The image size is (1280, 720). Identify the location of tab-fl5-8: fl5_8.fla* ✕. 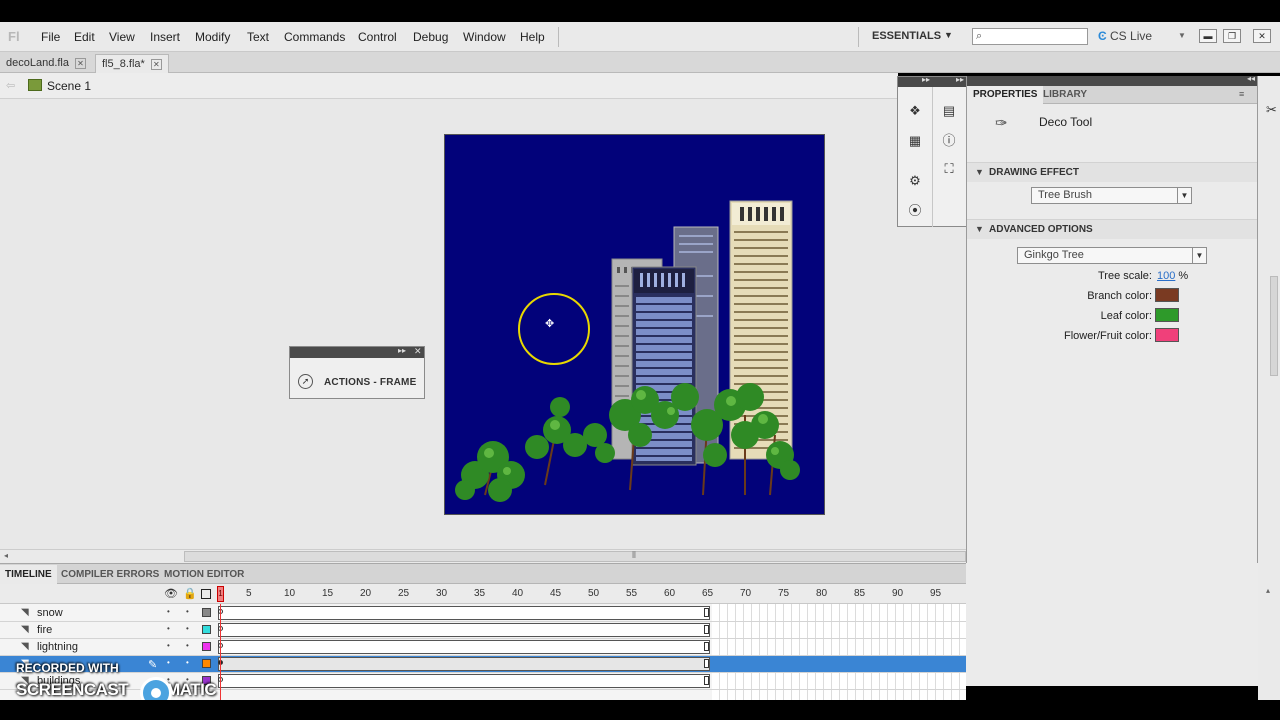
(132, 63).